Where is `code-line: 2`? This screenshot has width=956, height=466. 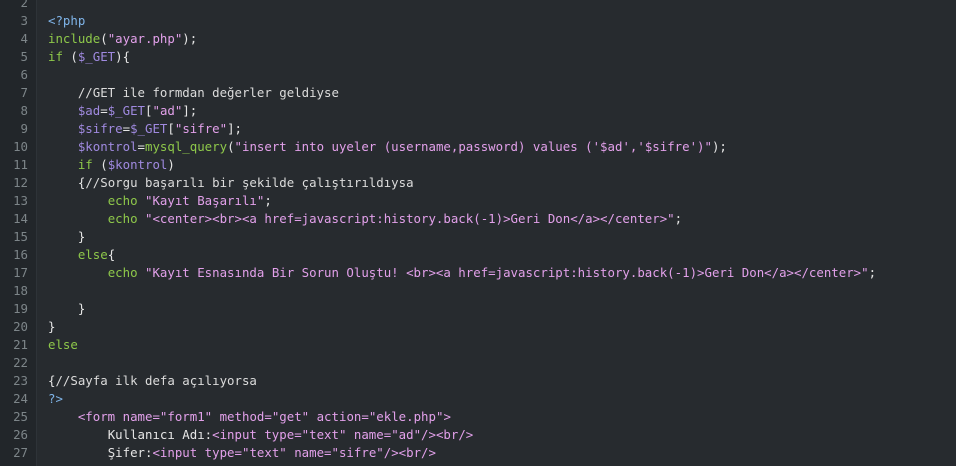 code-line: 2 is located at coordinates (478, 6).